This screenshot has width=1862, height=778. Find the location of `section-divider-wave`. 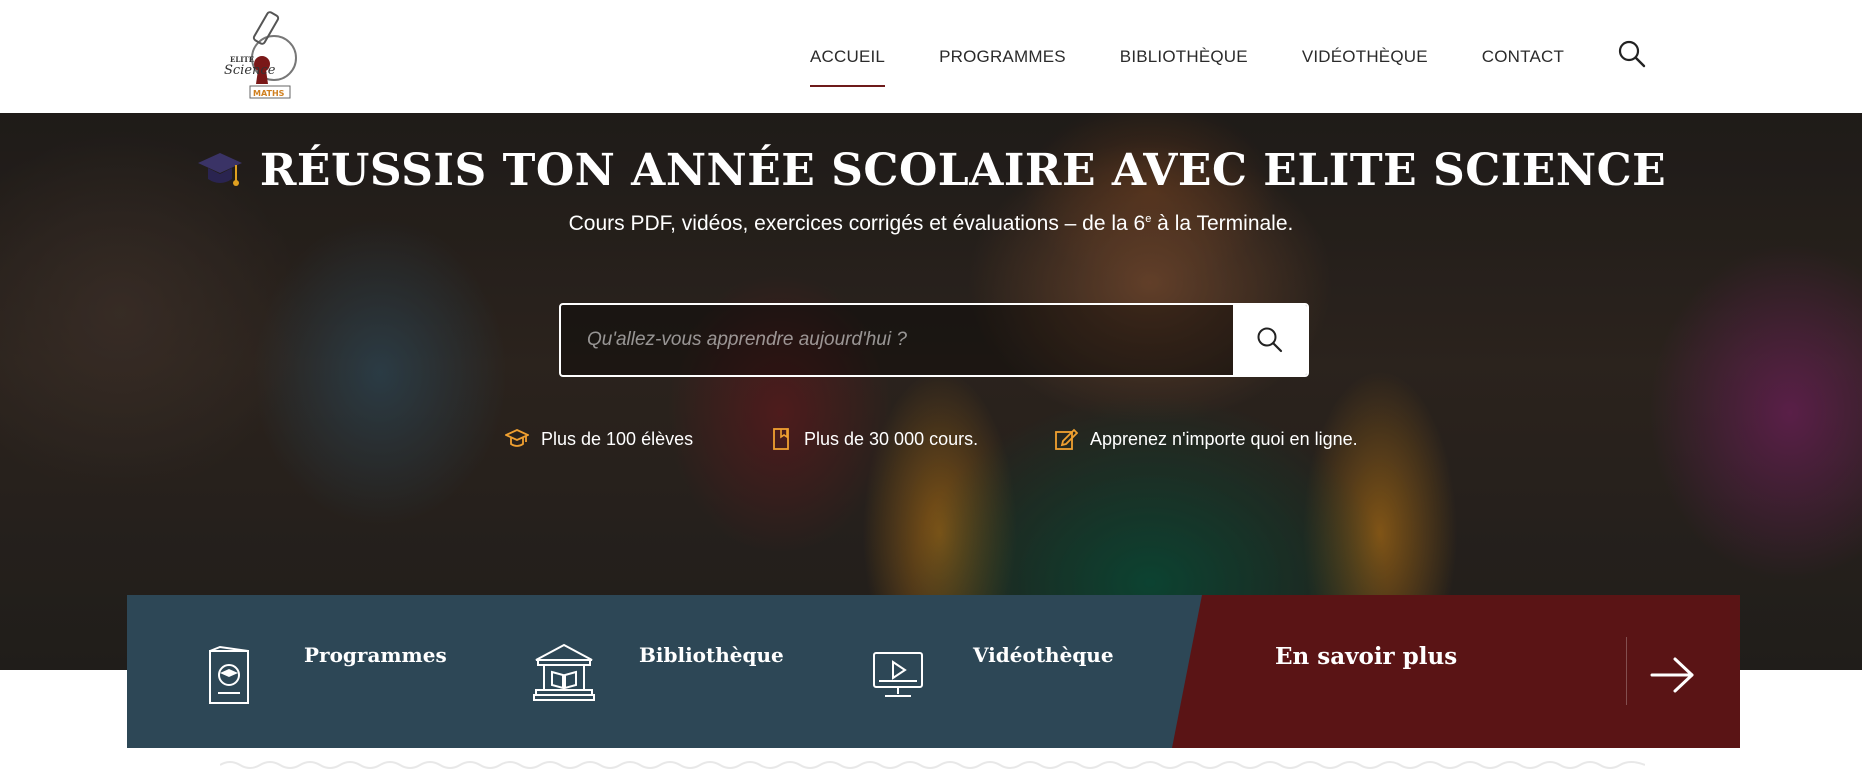

section-divider-wave is located at coordinates (932, 765).